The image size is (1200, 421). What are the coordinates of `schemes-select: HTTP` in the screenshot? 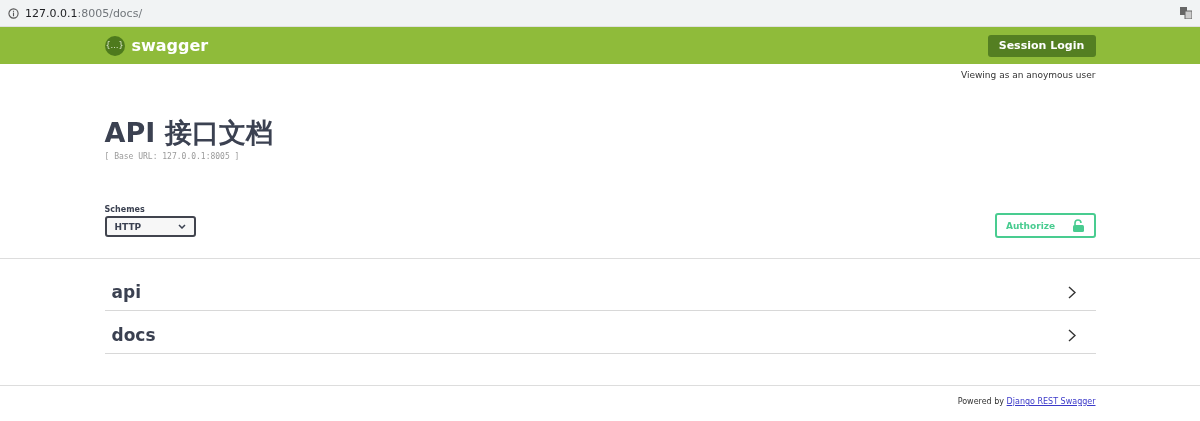 It's located at (150, 226).